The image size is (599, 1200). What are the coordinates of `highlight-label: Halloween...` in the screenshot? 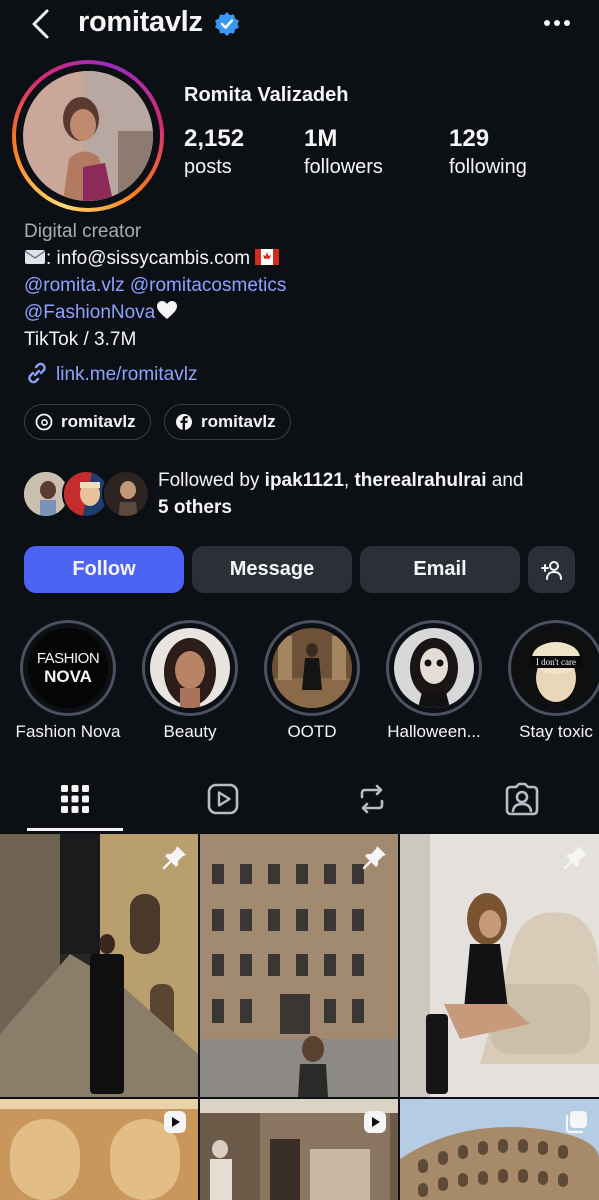 It's located at (434, 731).